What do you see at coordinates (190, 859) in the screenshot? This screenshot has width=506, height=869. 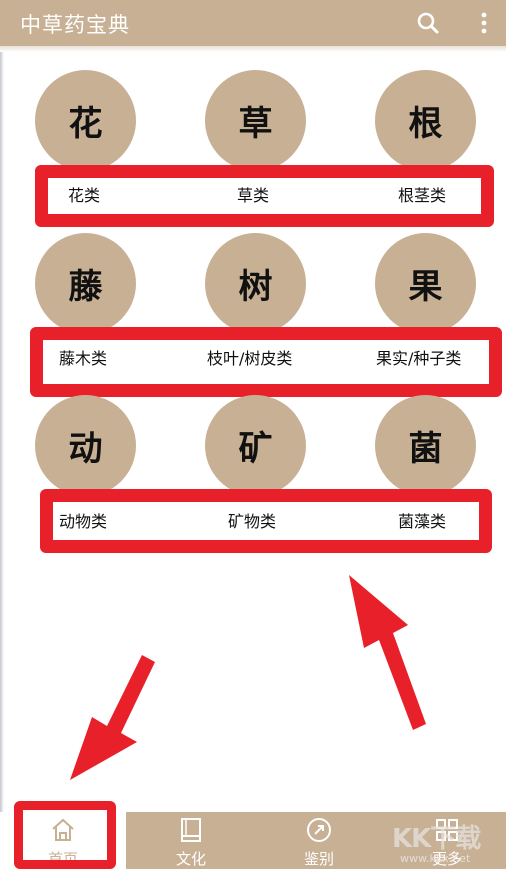 I see `nav-tab-culture-label: 文化` at bounding box center [190, 859].